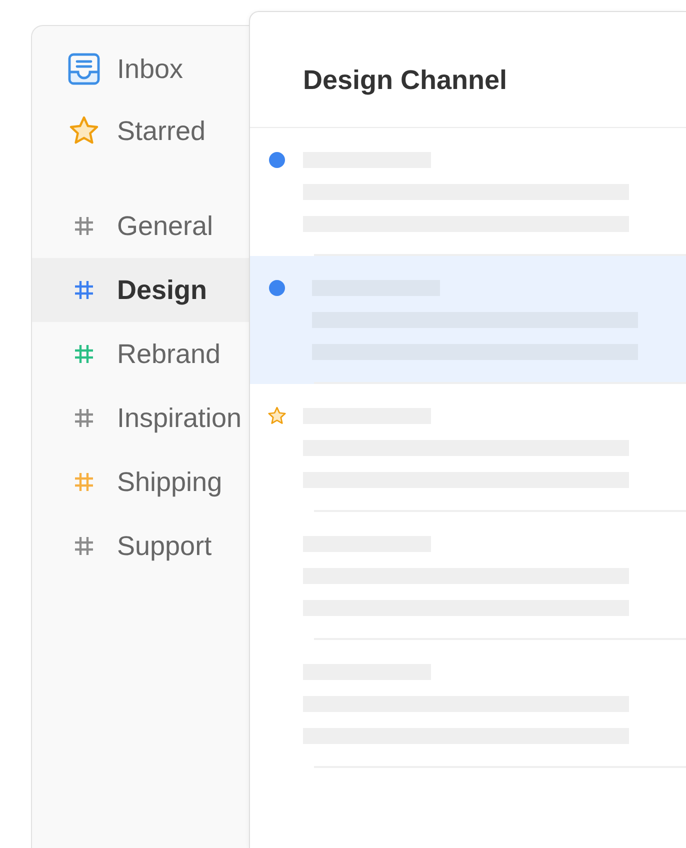 The height and width of the screenshot is (848, 686). Describe the element at coordinates (84, 69) in the screenshot. I see `inbox-tray-icon` at that location.